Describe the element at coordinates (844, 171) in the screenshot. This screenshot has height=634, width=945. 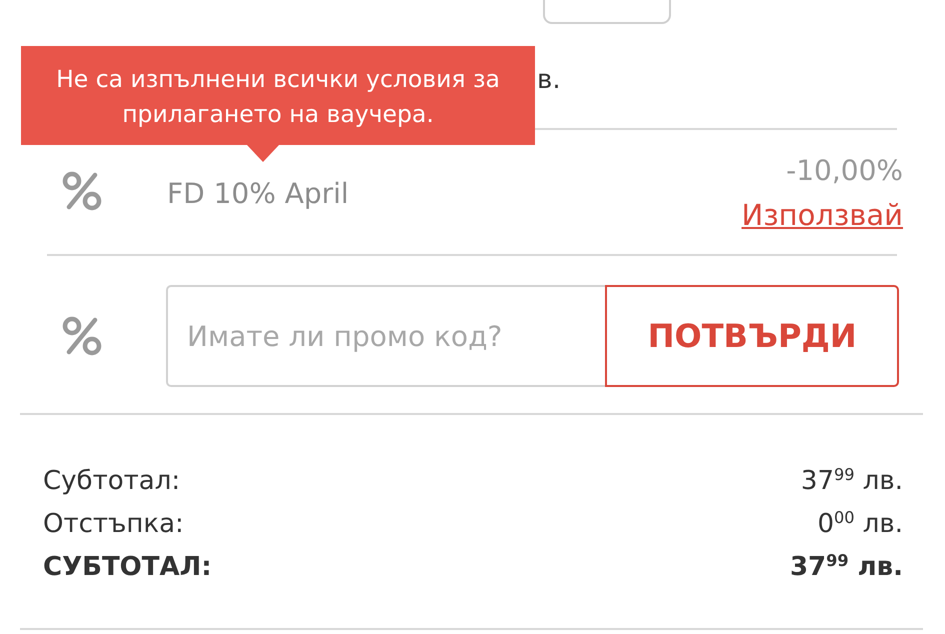
I see `discount-text: -10,00%` at that location.